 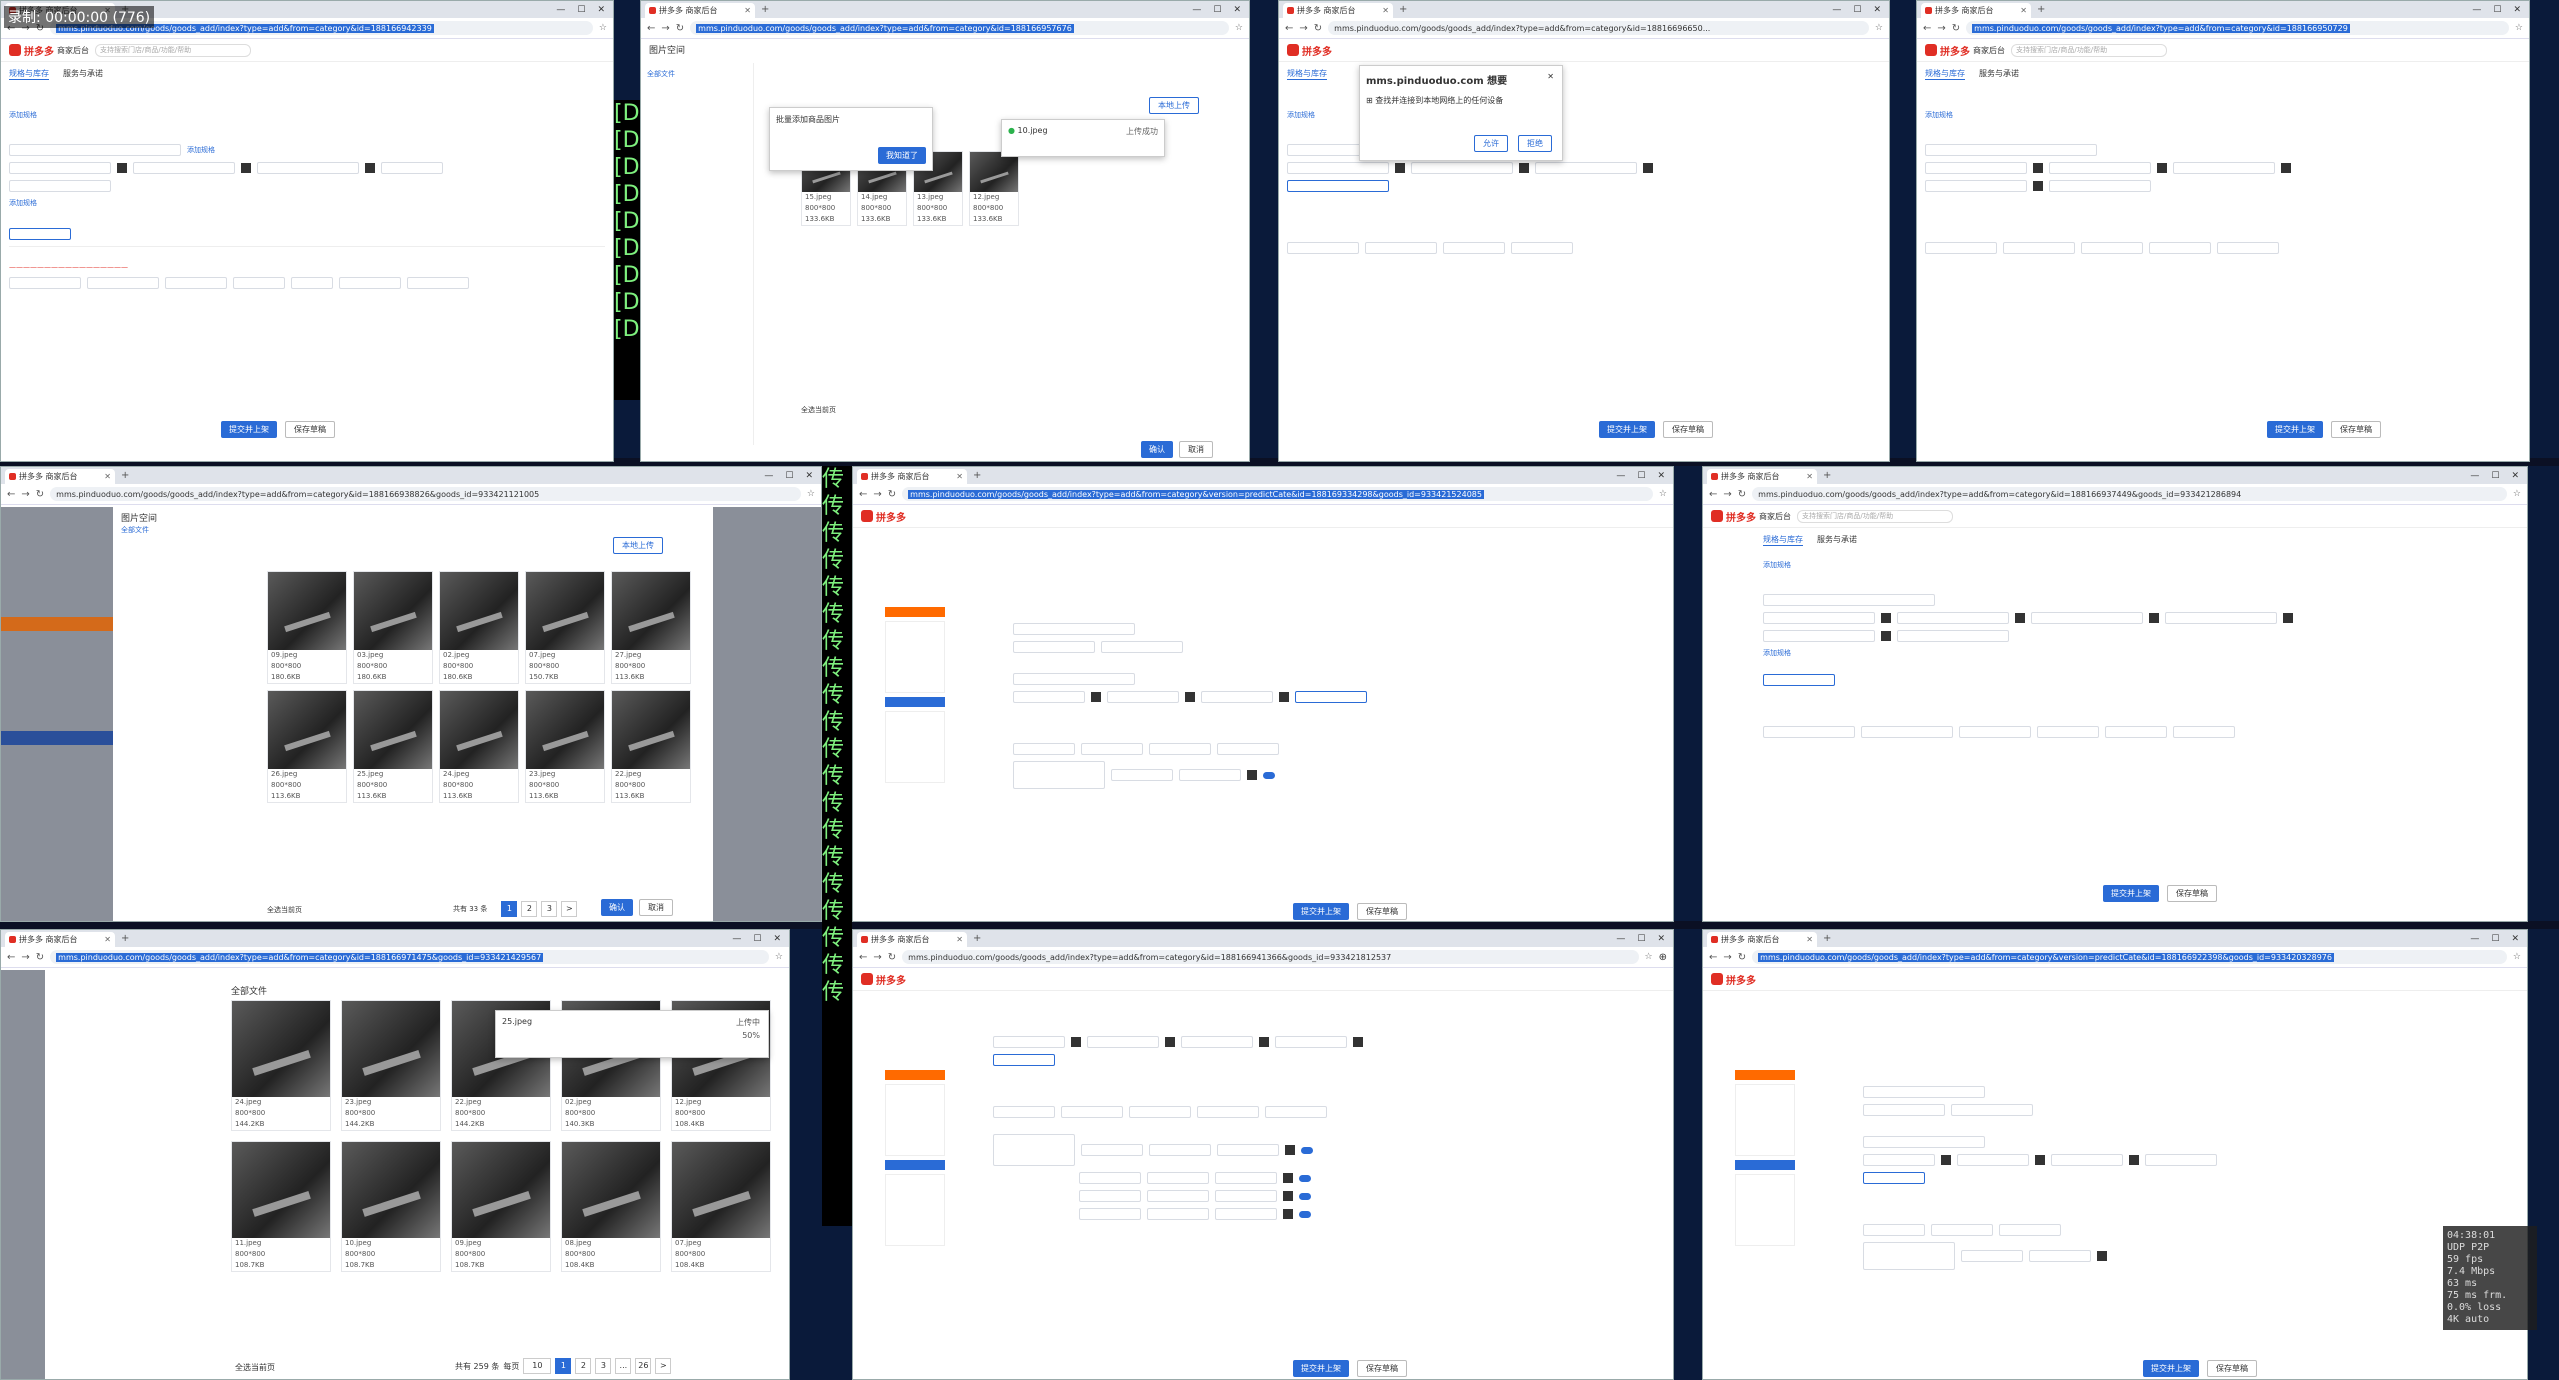 What do you see at coordinates (391, 1206) in the screenshot?
I see `image-card: 10.jpeg 800*800 108.7KB` at bounding box center [391, 1206].